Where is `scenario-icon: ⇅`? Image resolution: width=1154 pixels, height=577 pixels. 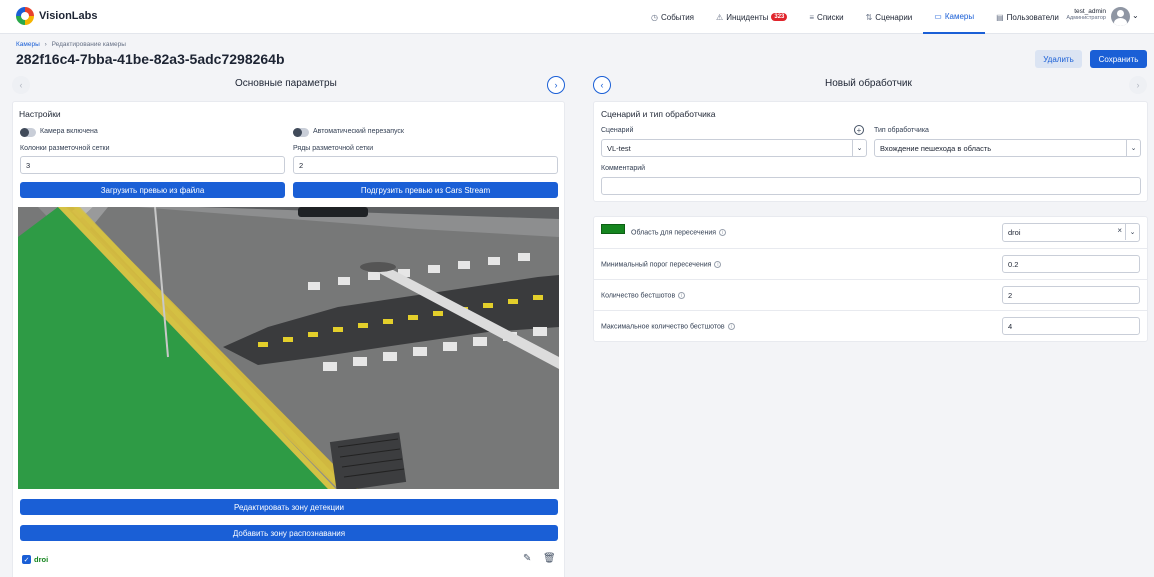
scenario-icon: ⇅ is located at coordinates (869, 17).